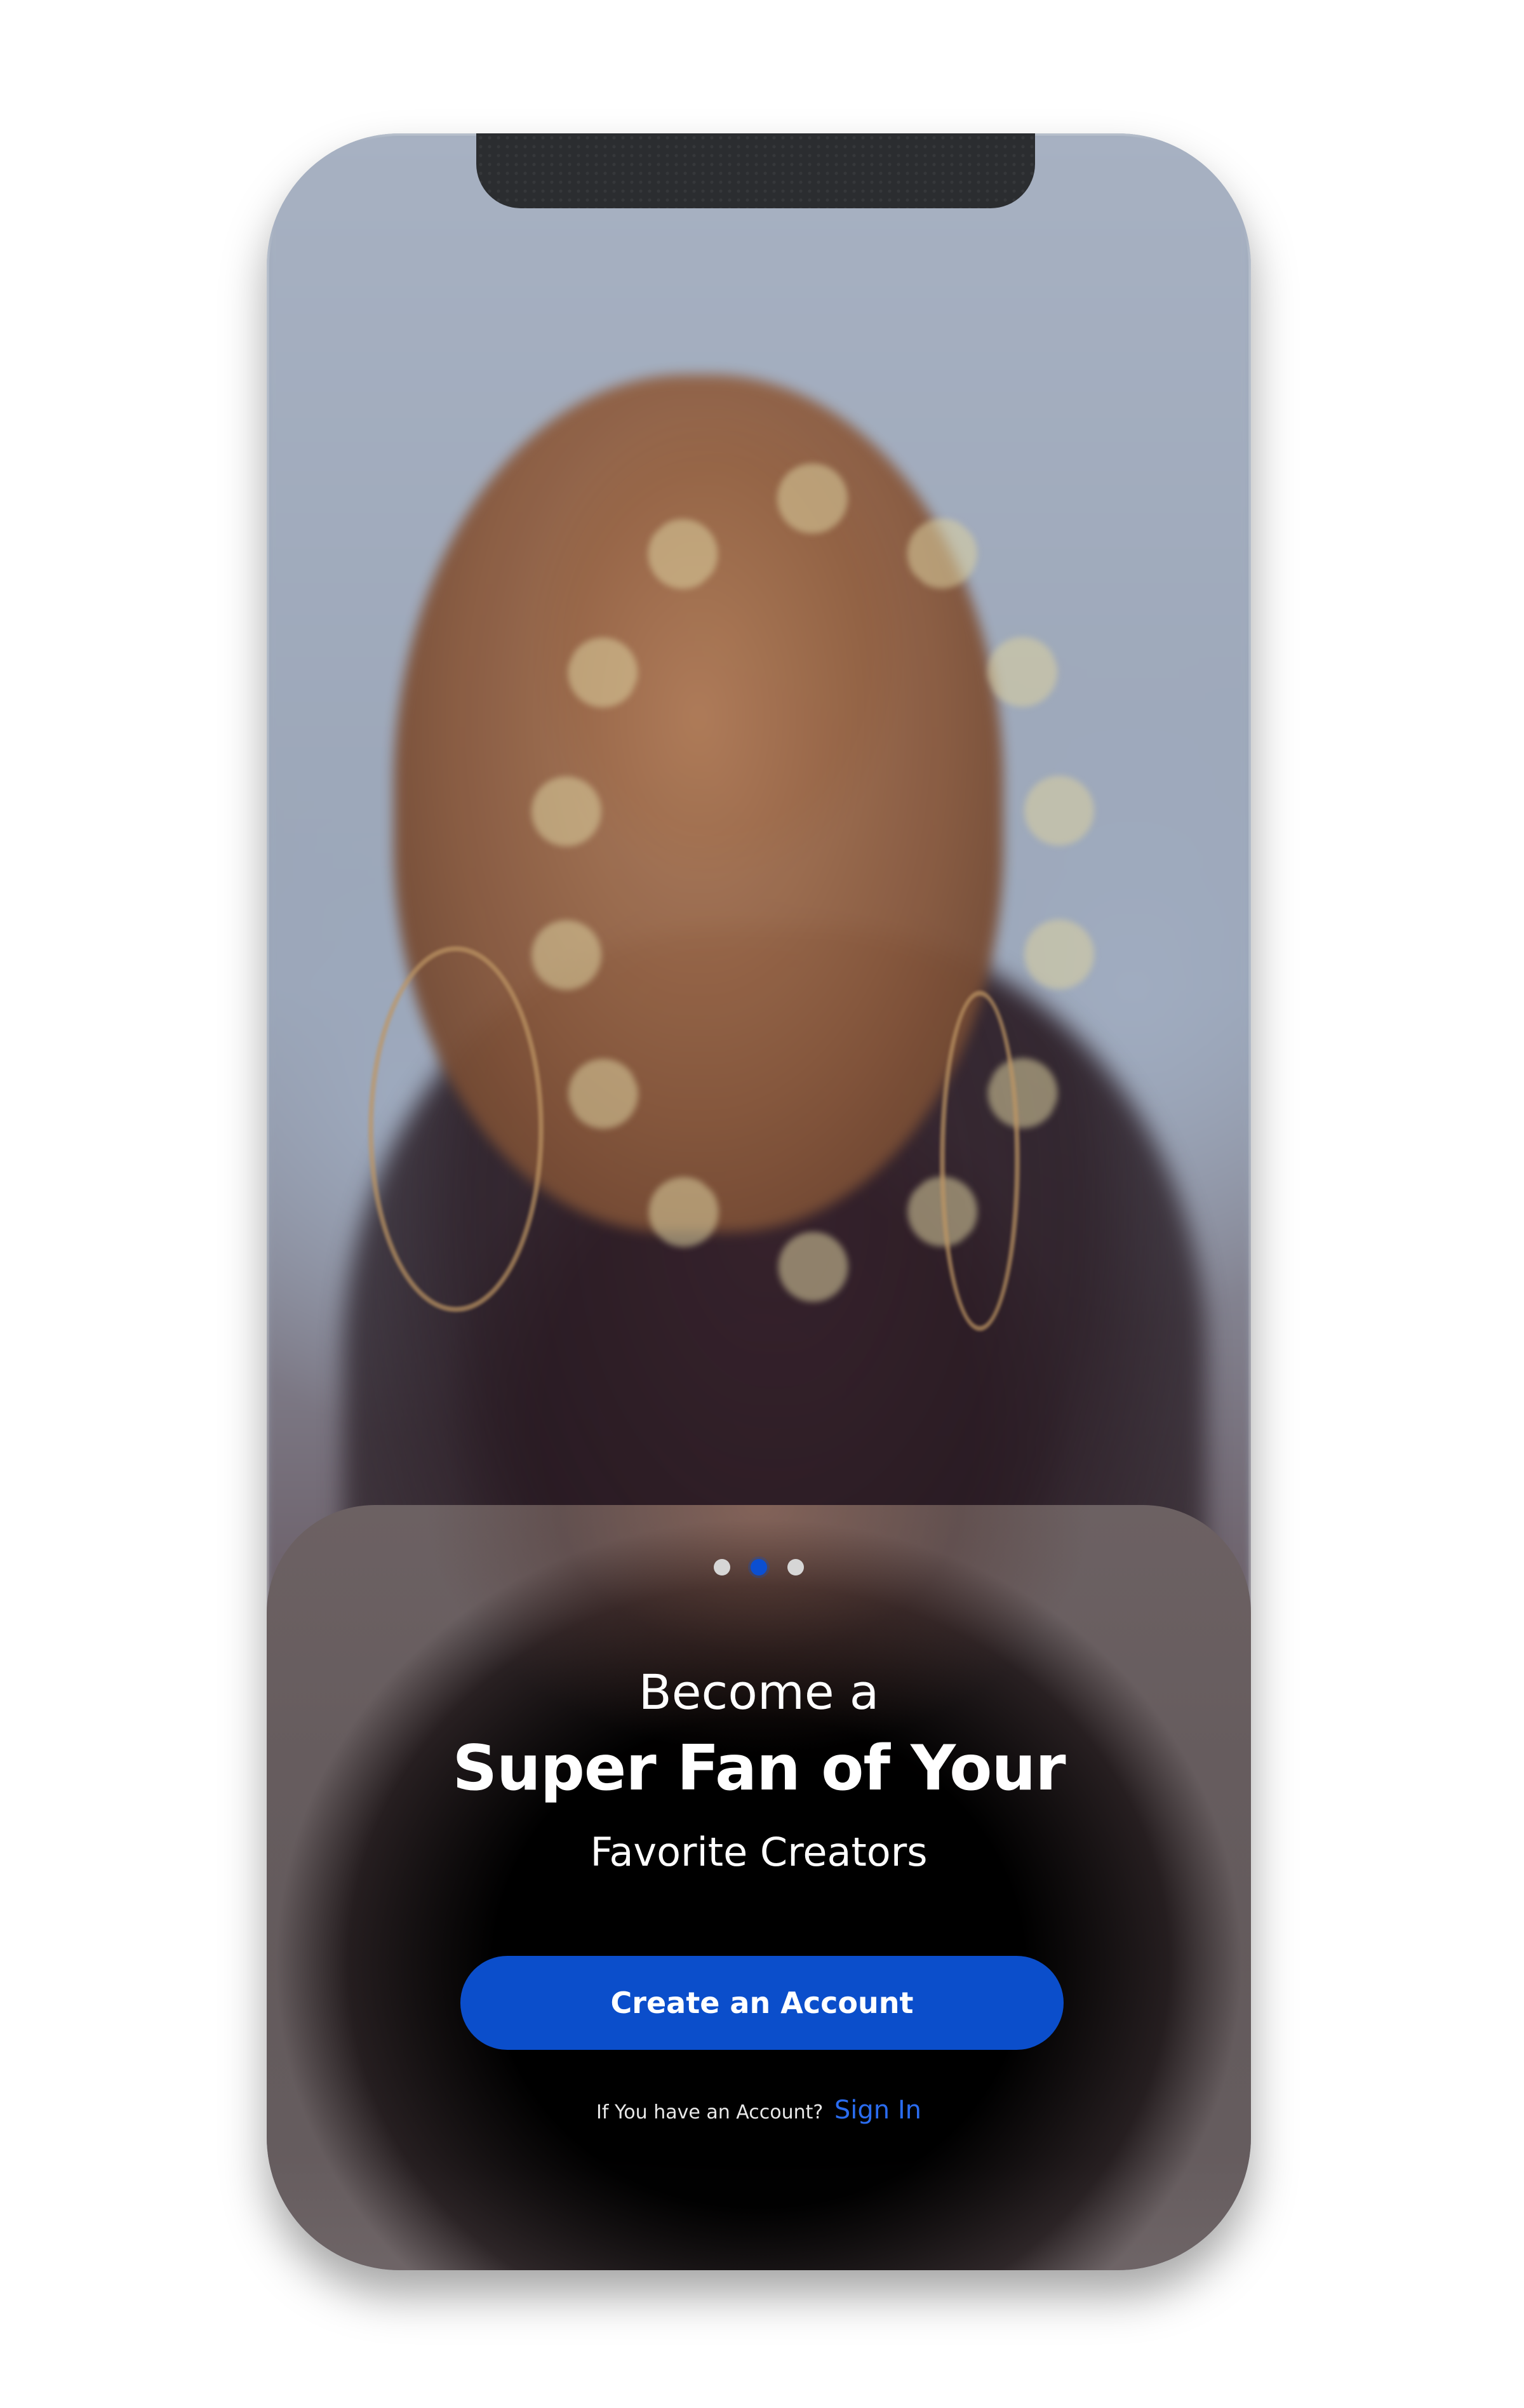 This screenshot has height=2408, width=1524. Describe the element at coordinates (877, 2111) in the screenshot. I see `signin-link: Sign In` at that location.